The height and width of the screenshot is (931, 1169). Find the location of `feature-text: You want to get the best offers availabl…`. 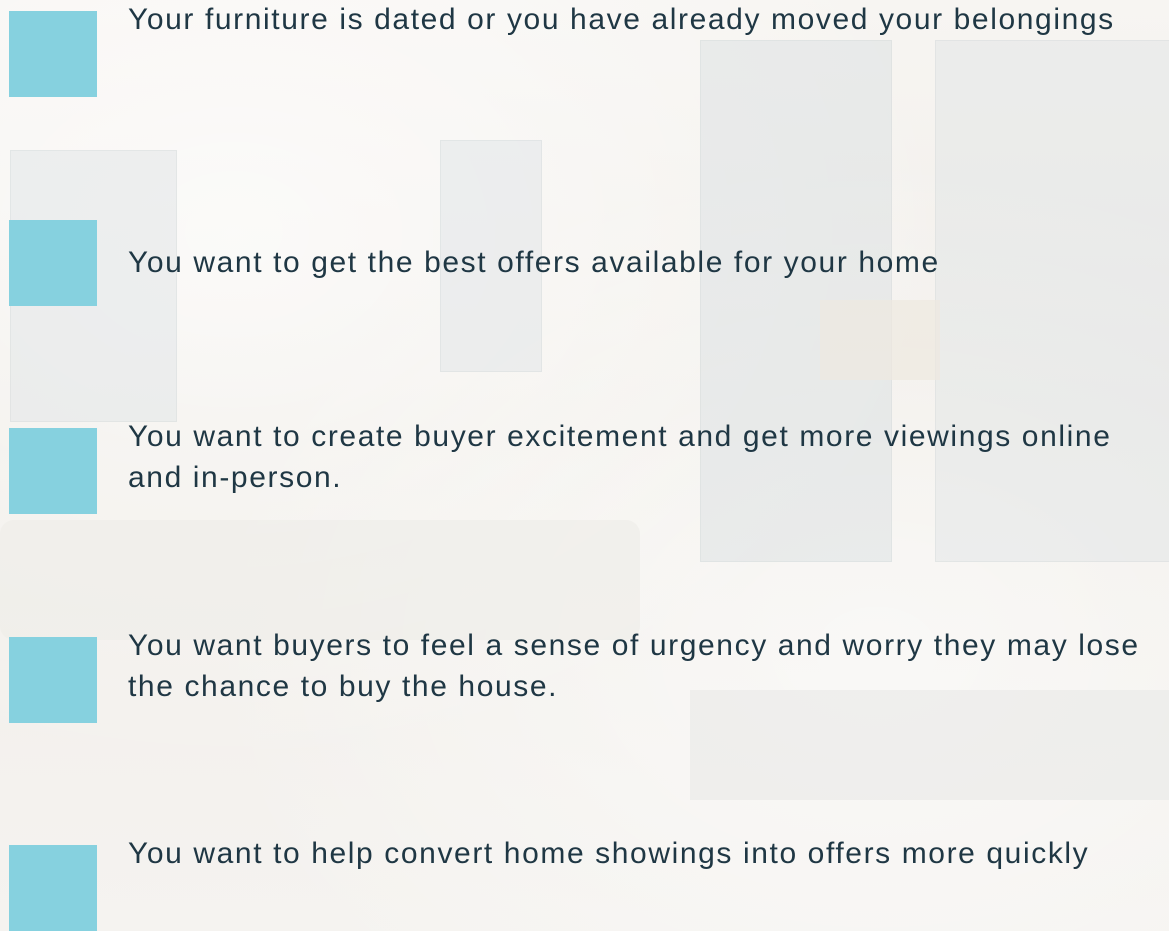

feature-text: You want to get the best offers availabl… is located at coordinates (534, 262).